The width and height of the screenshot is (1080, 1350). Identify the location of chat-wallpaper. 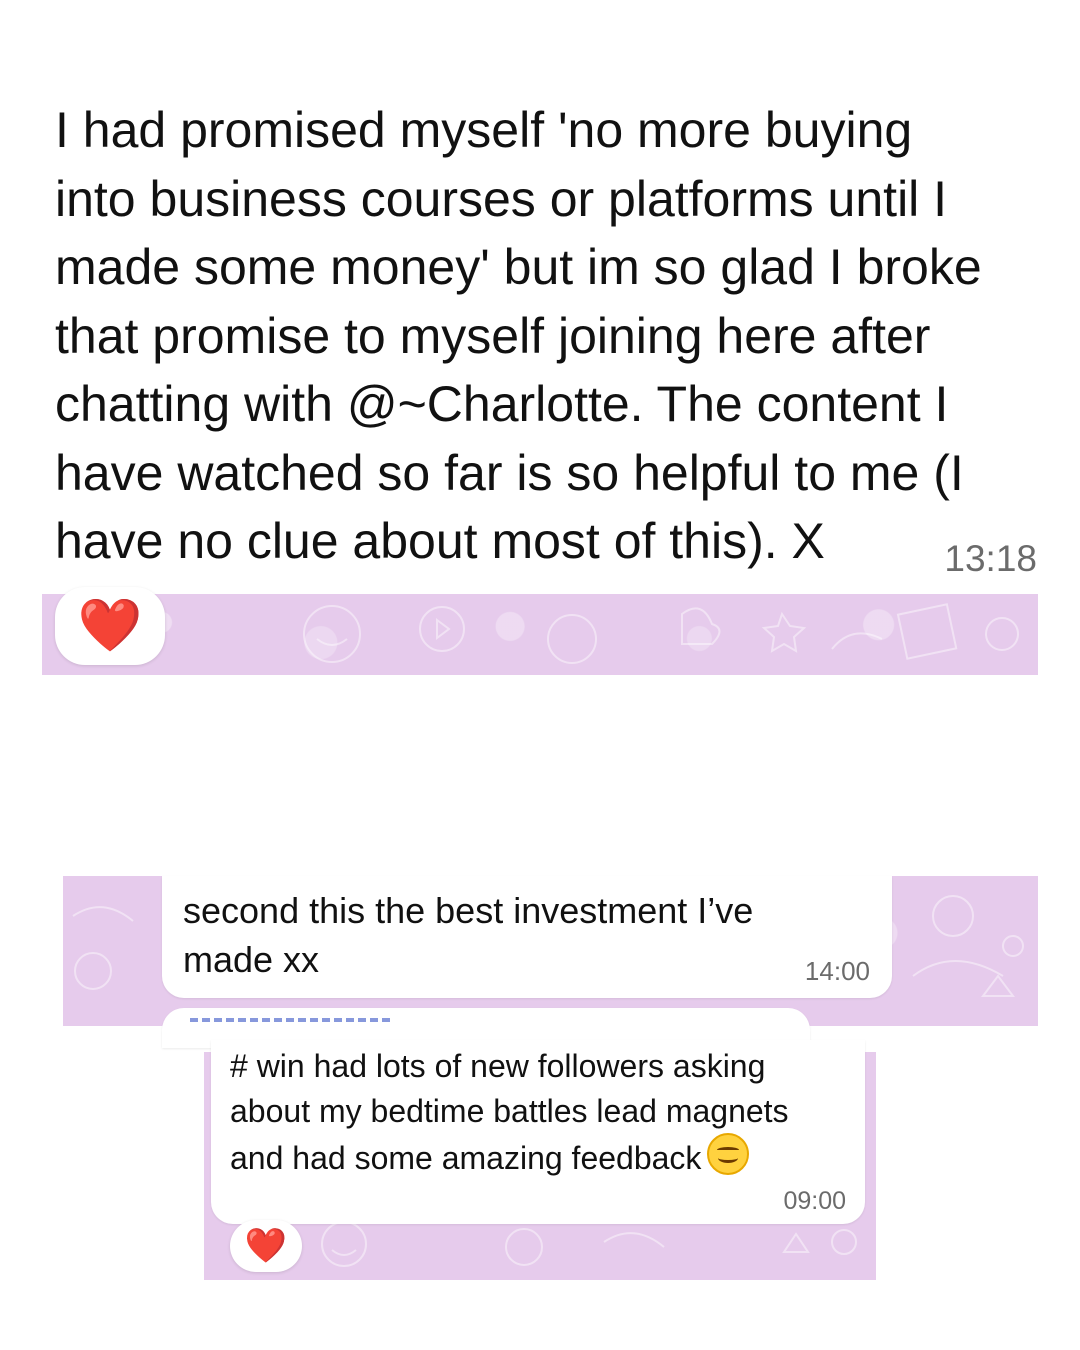
(540, 634).